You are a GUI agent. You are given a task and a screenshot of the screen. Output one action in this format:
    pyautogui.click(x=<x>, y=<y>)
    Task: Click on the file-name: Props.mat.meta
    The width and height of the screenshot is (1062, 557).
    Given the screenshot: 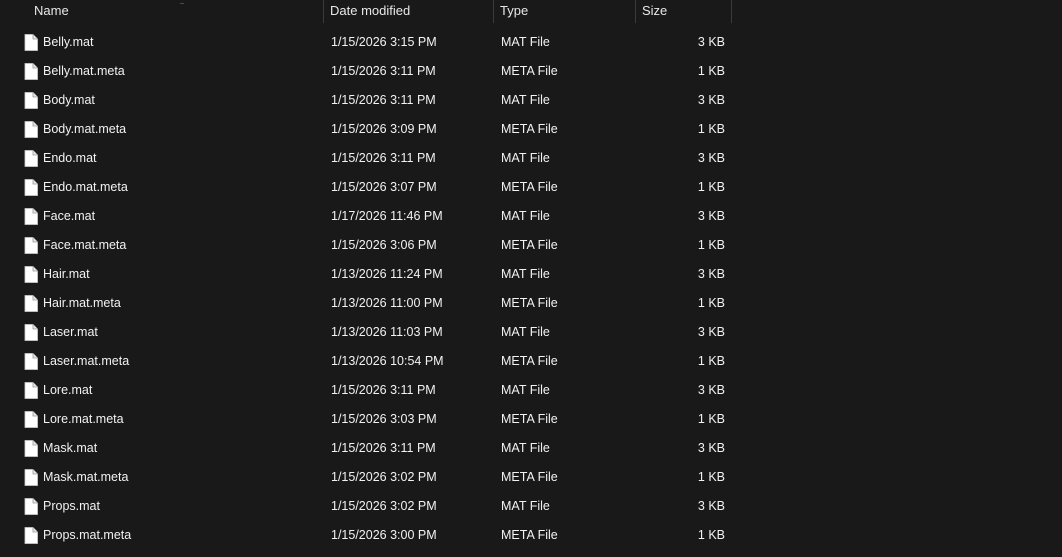 What is the action you would take?
    pyautogui.click(x=87, y=535)
    